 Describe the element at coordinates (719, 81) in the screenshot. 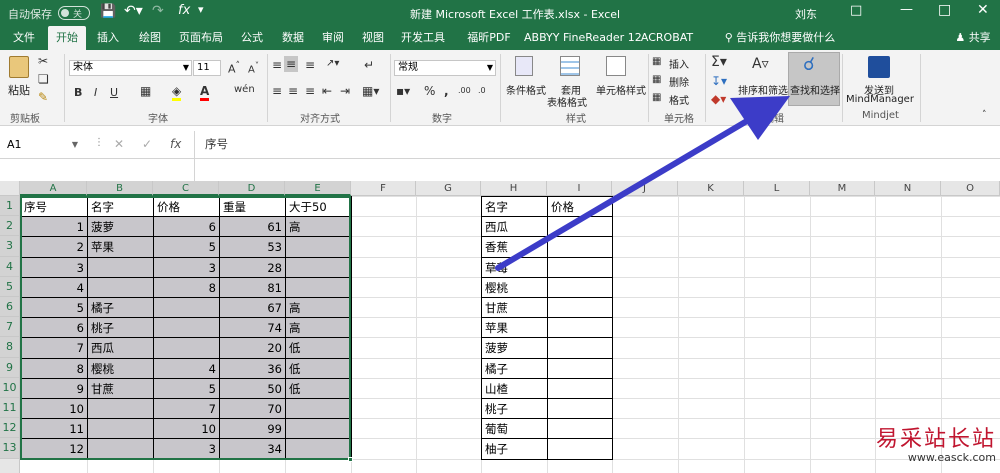

I see `fill-icon: ↧▾` at that location.